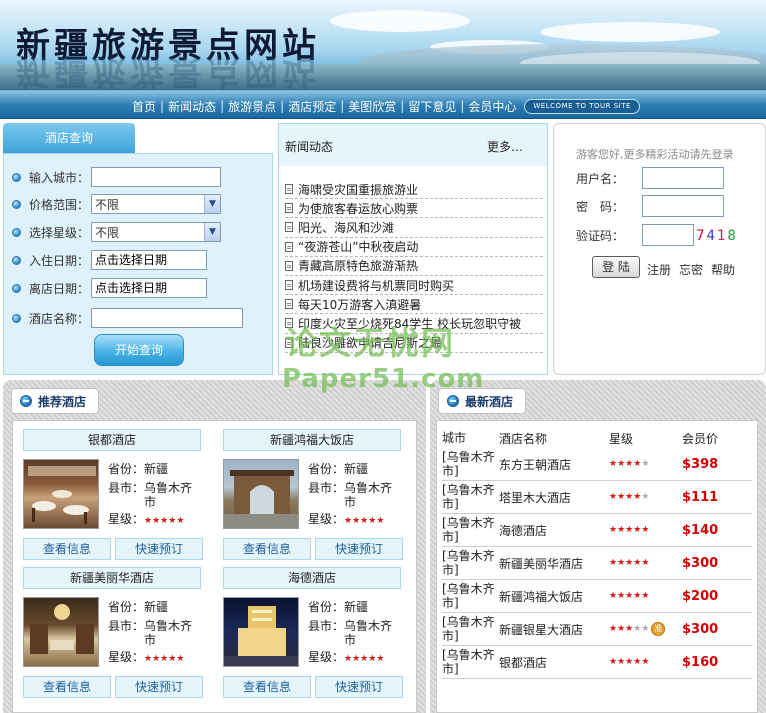 Image resolution: width=766 pixels, height=713 pixels. I want to click on checkin-label: 入住日期：, so click(59, 260).